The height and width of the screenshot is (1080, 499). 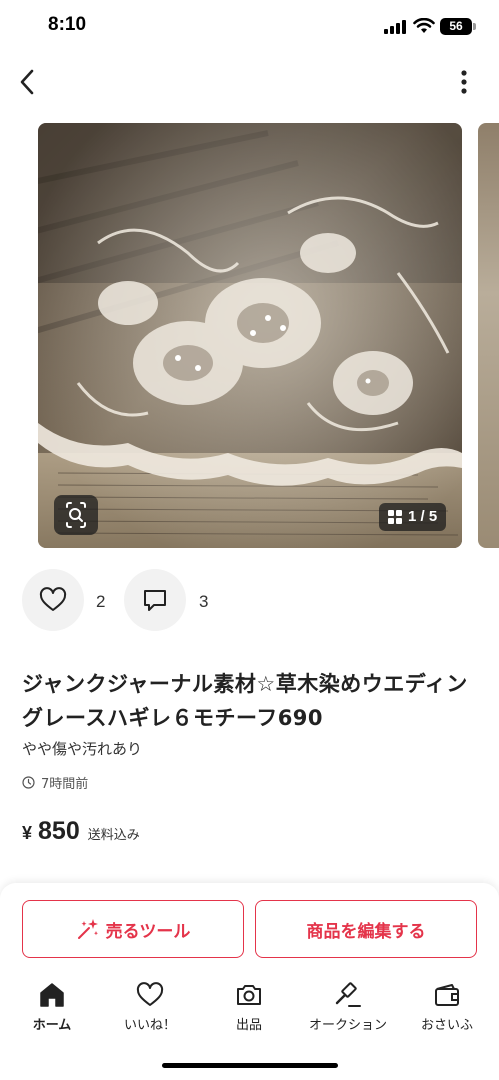 I want to click on like-button, so click(x=53, y=600).